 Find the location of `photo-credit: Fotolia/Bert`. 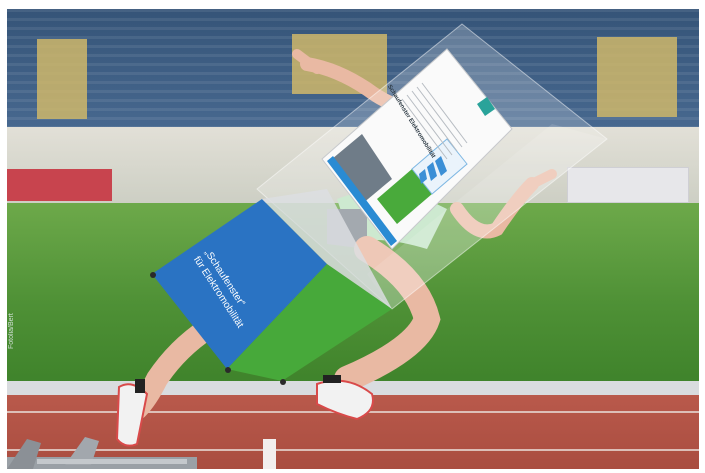

photo-credit: Fotolia/Bert is located at coordinates (11, 331).